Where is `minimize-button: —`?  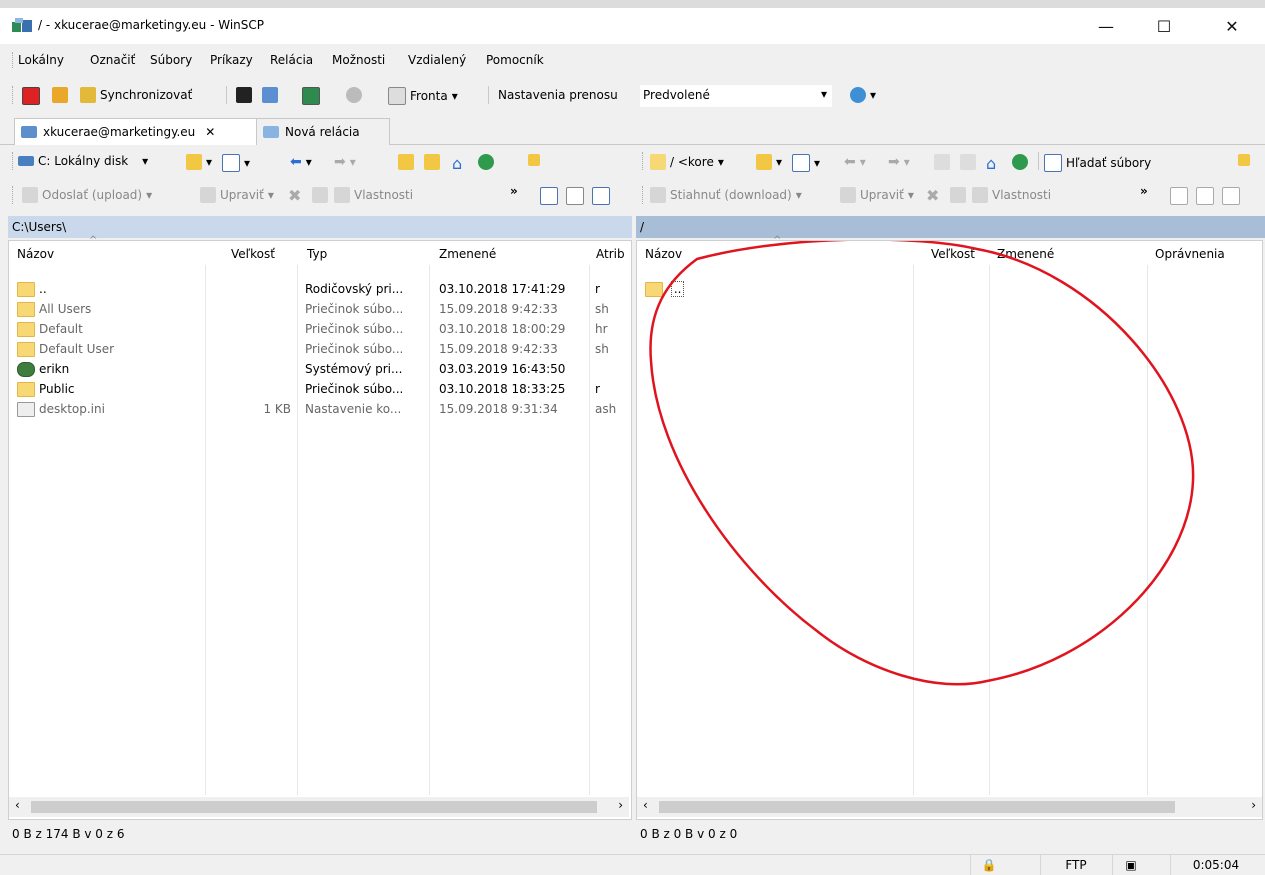 minimize-button: — is located at coordinates (1106, 26).